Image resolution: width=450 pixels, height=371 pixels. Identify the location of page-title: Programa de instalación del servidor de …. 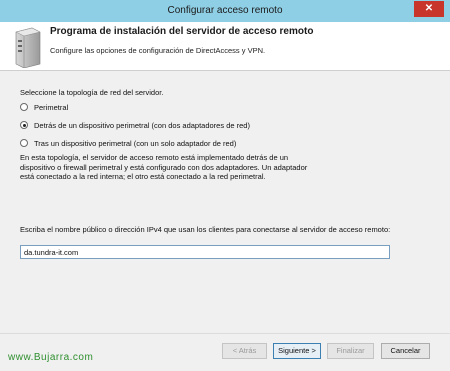
(182, 31).